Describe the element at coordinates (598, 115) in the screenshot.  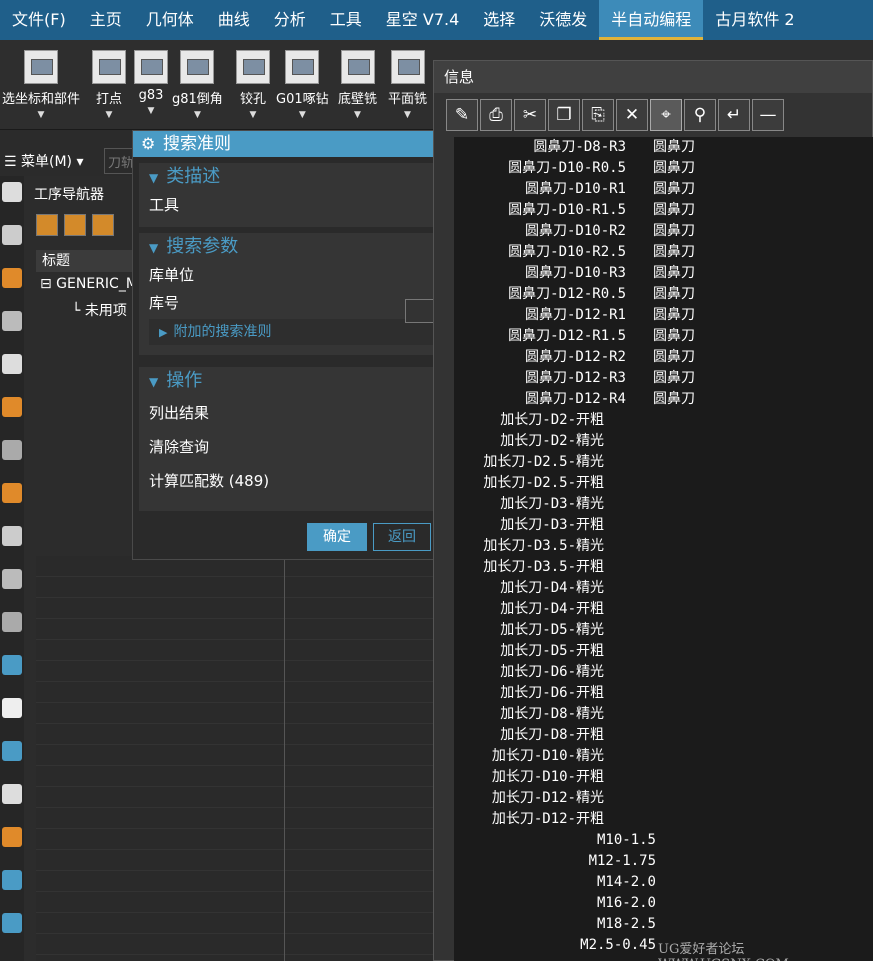
I see `paste-icon: ⎘` at that location.